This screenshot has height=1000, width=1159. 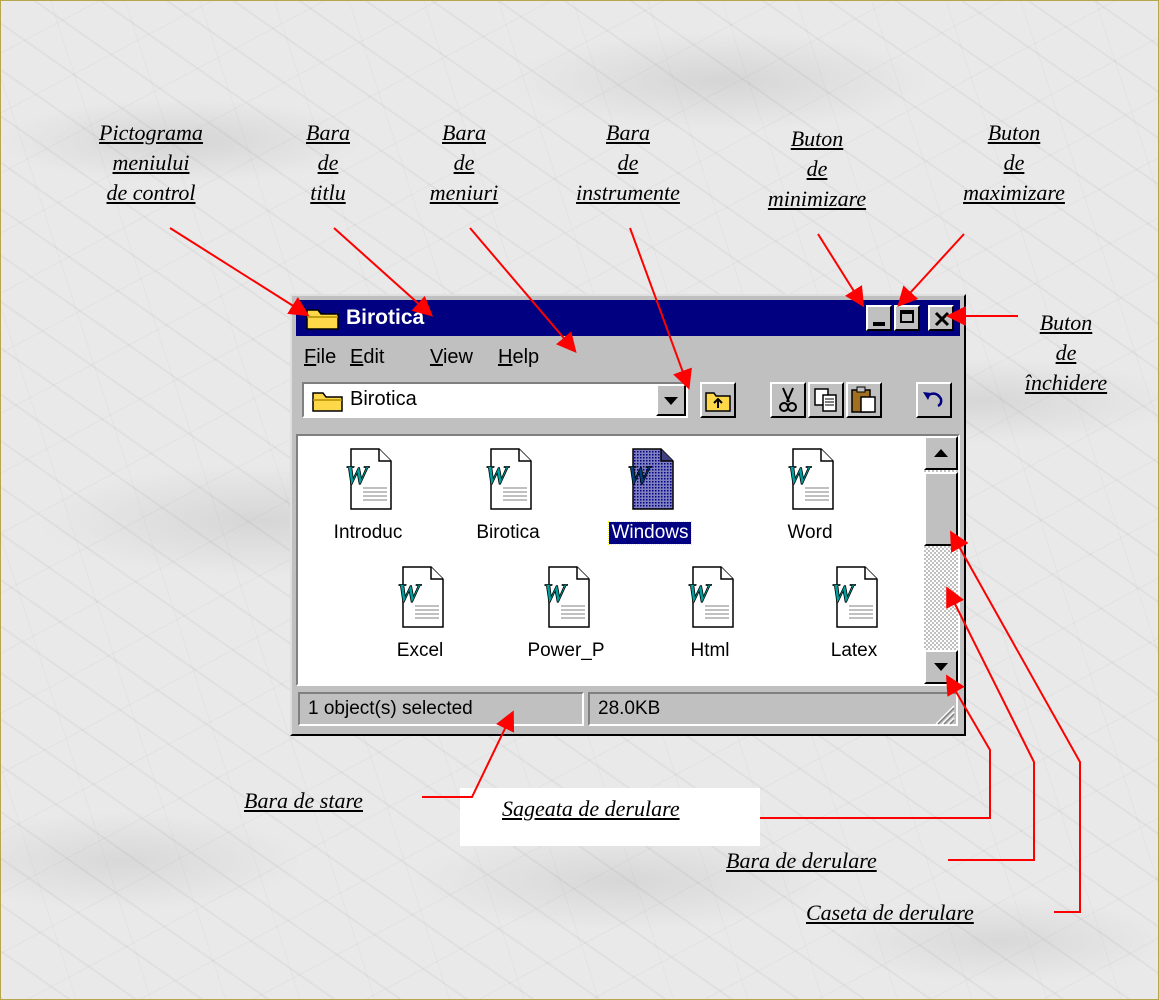 I want to click on menu-view: View, so click(x=451, y=357).